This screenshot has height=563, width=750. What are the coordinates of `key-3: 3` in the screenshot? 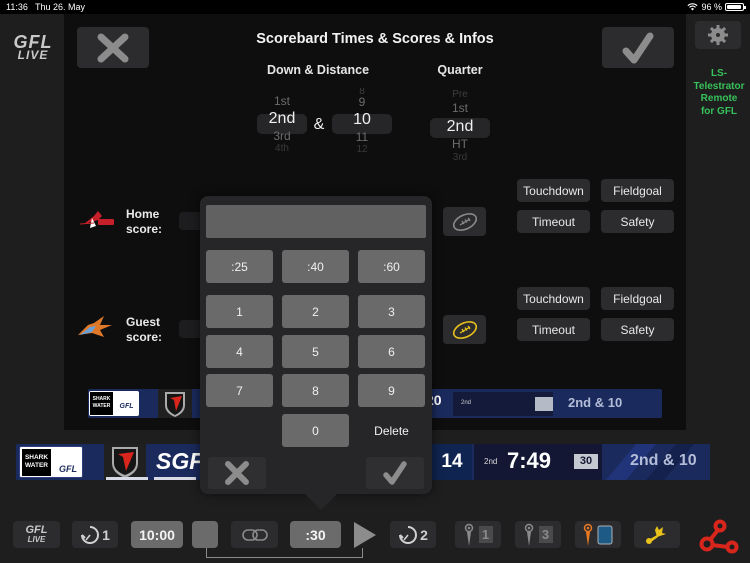 It's located at (391, 311).